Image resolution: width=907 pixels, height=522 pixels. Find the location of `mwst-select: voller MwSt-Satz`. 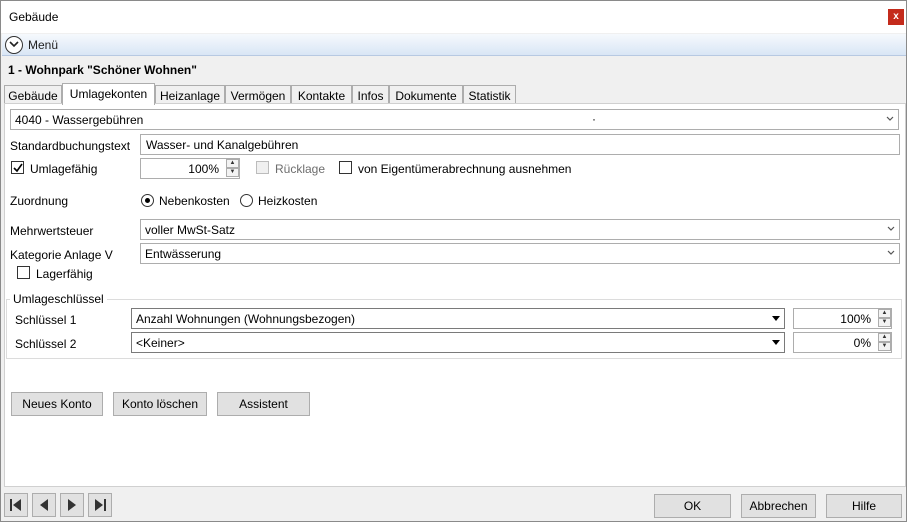

mwst-select: voller MwSt-Satz is located at coordinates (520, 229).